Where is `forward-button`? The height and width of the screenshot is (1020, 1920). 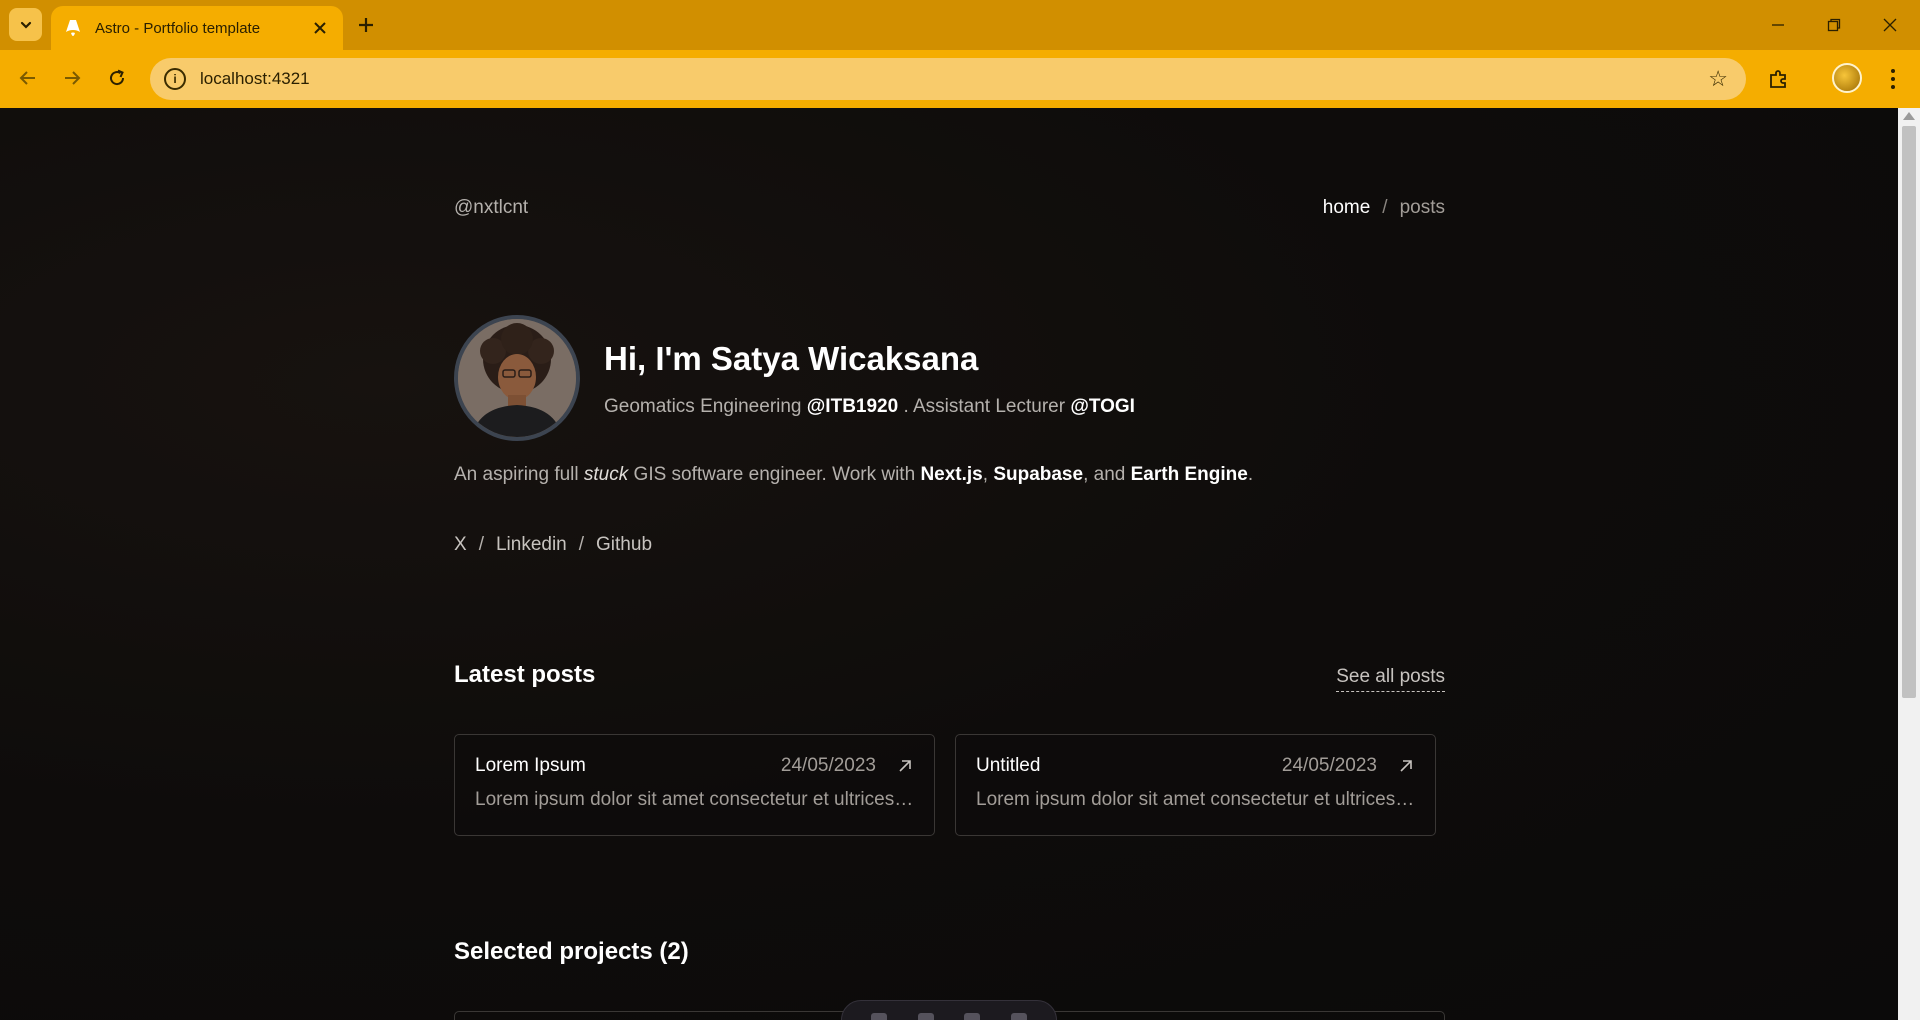
forward-button is located at coordinates (72, 78).